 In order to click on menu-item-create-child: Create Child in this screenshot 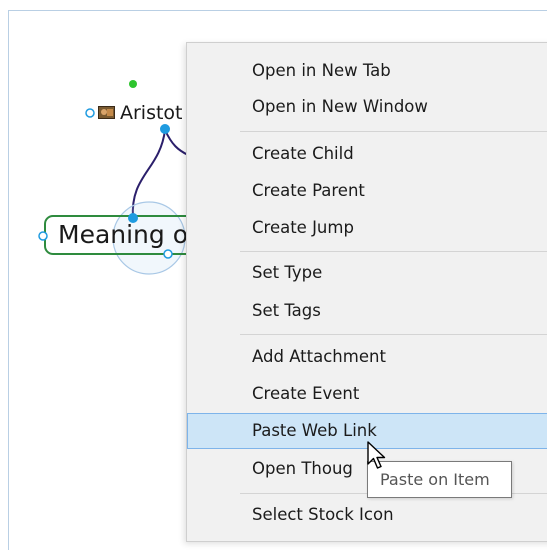, I will do `click(367, 154)`.